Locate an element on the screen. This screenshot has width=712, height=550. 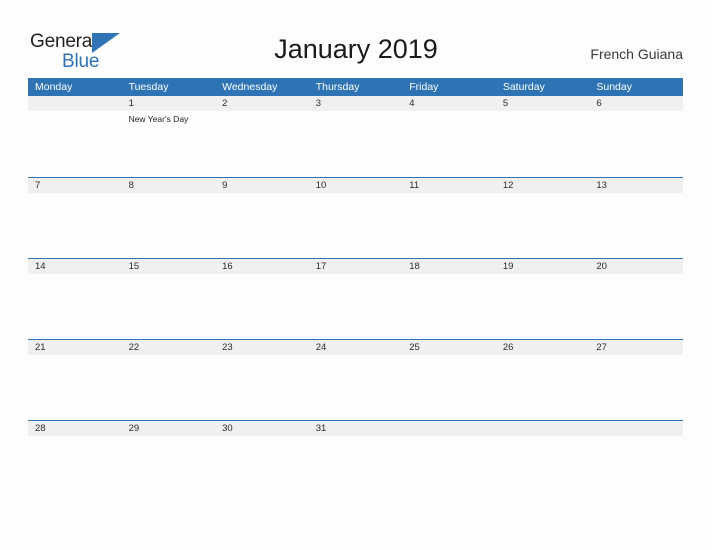
day-number-cell: 23 is located at coordinates (262, 347).